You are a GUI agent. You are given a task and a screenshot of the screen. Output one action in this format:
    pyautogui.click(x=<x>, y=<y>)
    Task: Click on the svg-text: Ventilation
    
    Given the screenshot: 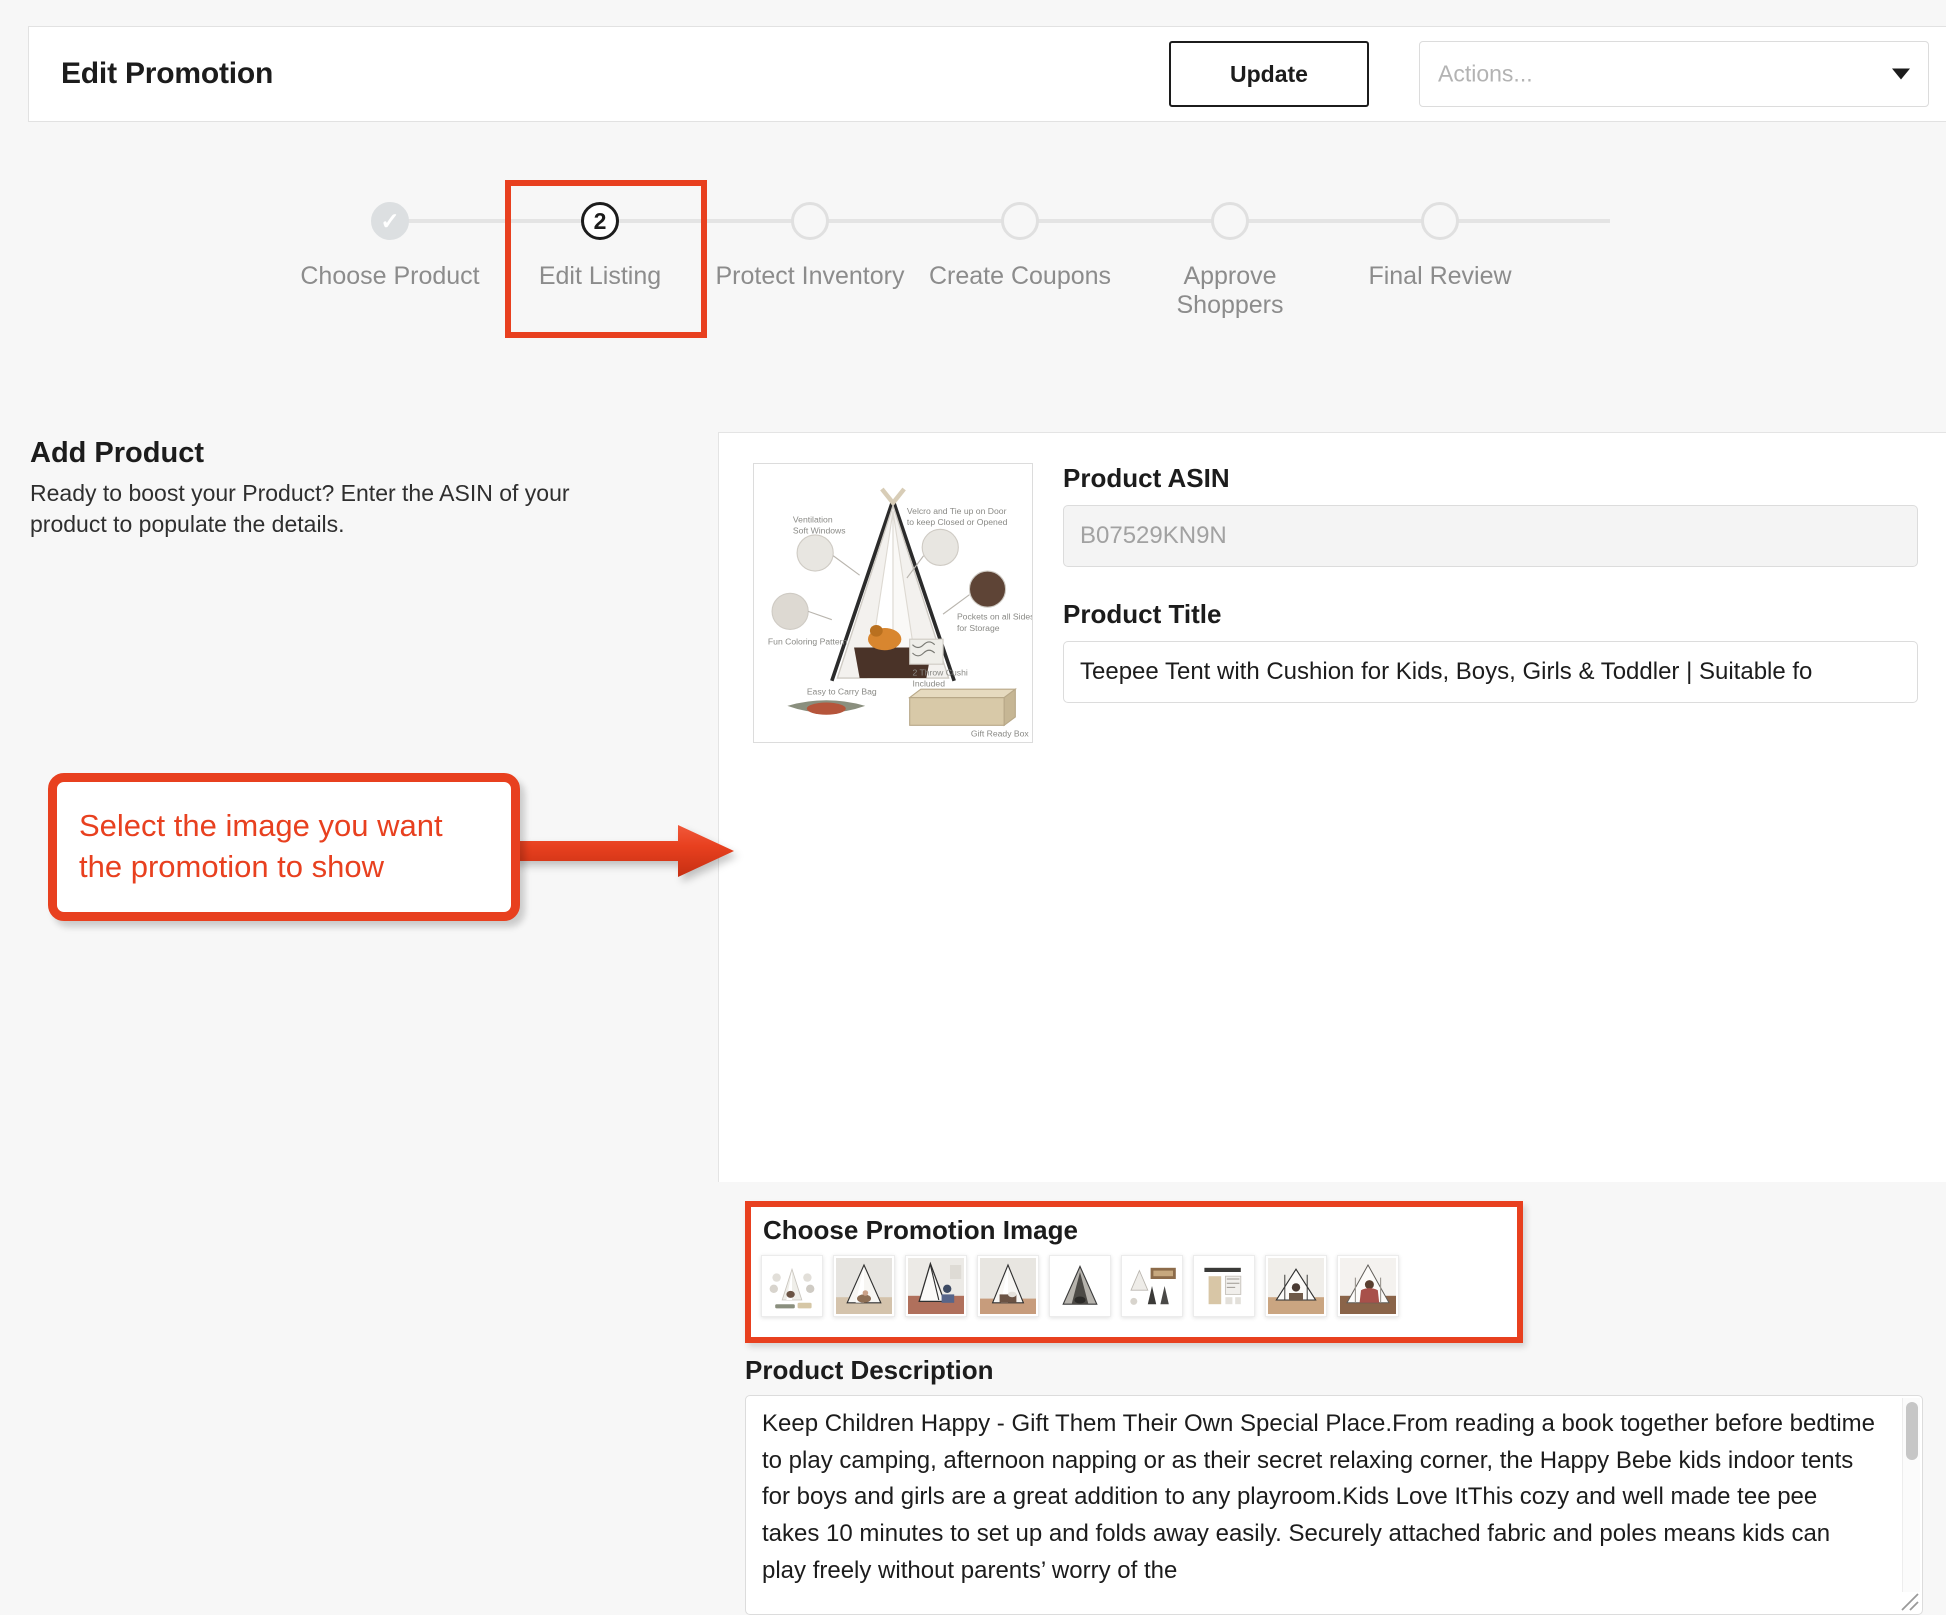 What is the action you would take?
    pyautogui.click(x=813, y=519)
    